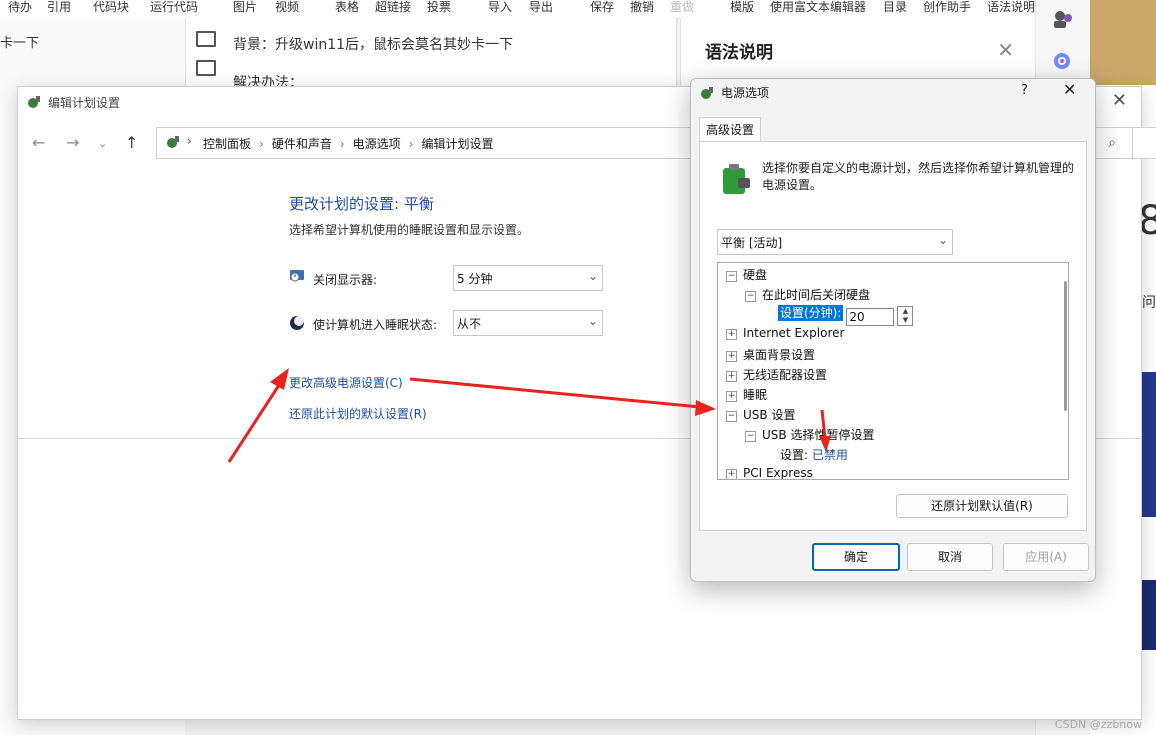 This screenshot has height=735, width=1156. What do you see at coordinates (1062, 19) in the screenshot?
I see `chess-icon` at bounding box center [1062, 19].